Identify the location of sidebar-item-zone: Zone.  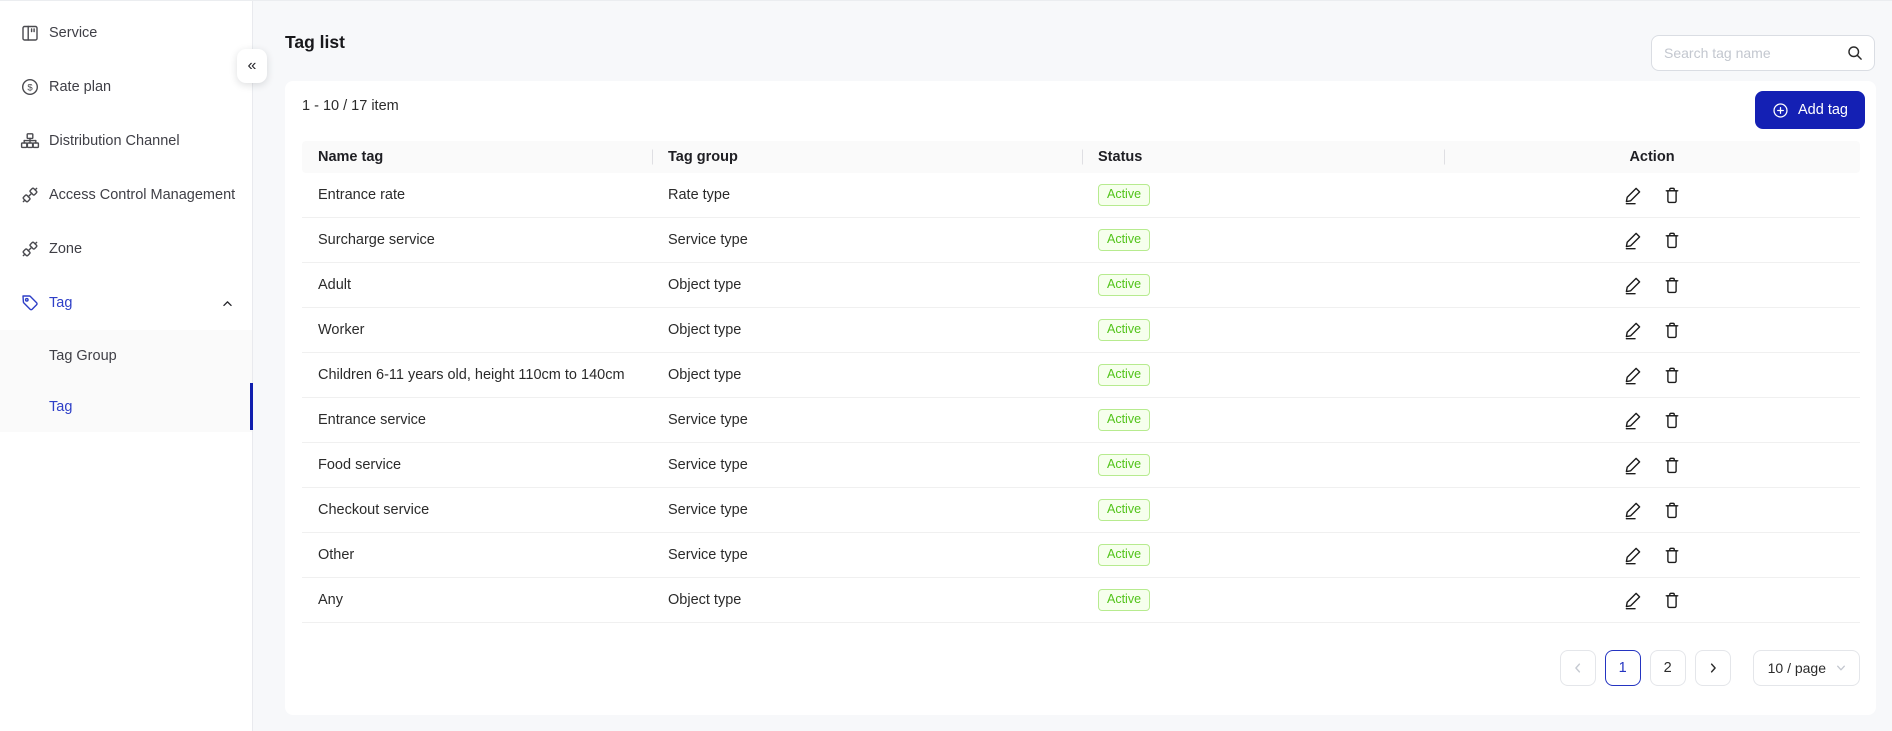
(126, 249).